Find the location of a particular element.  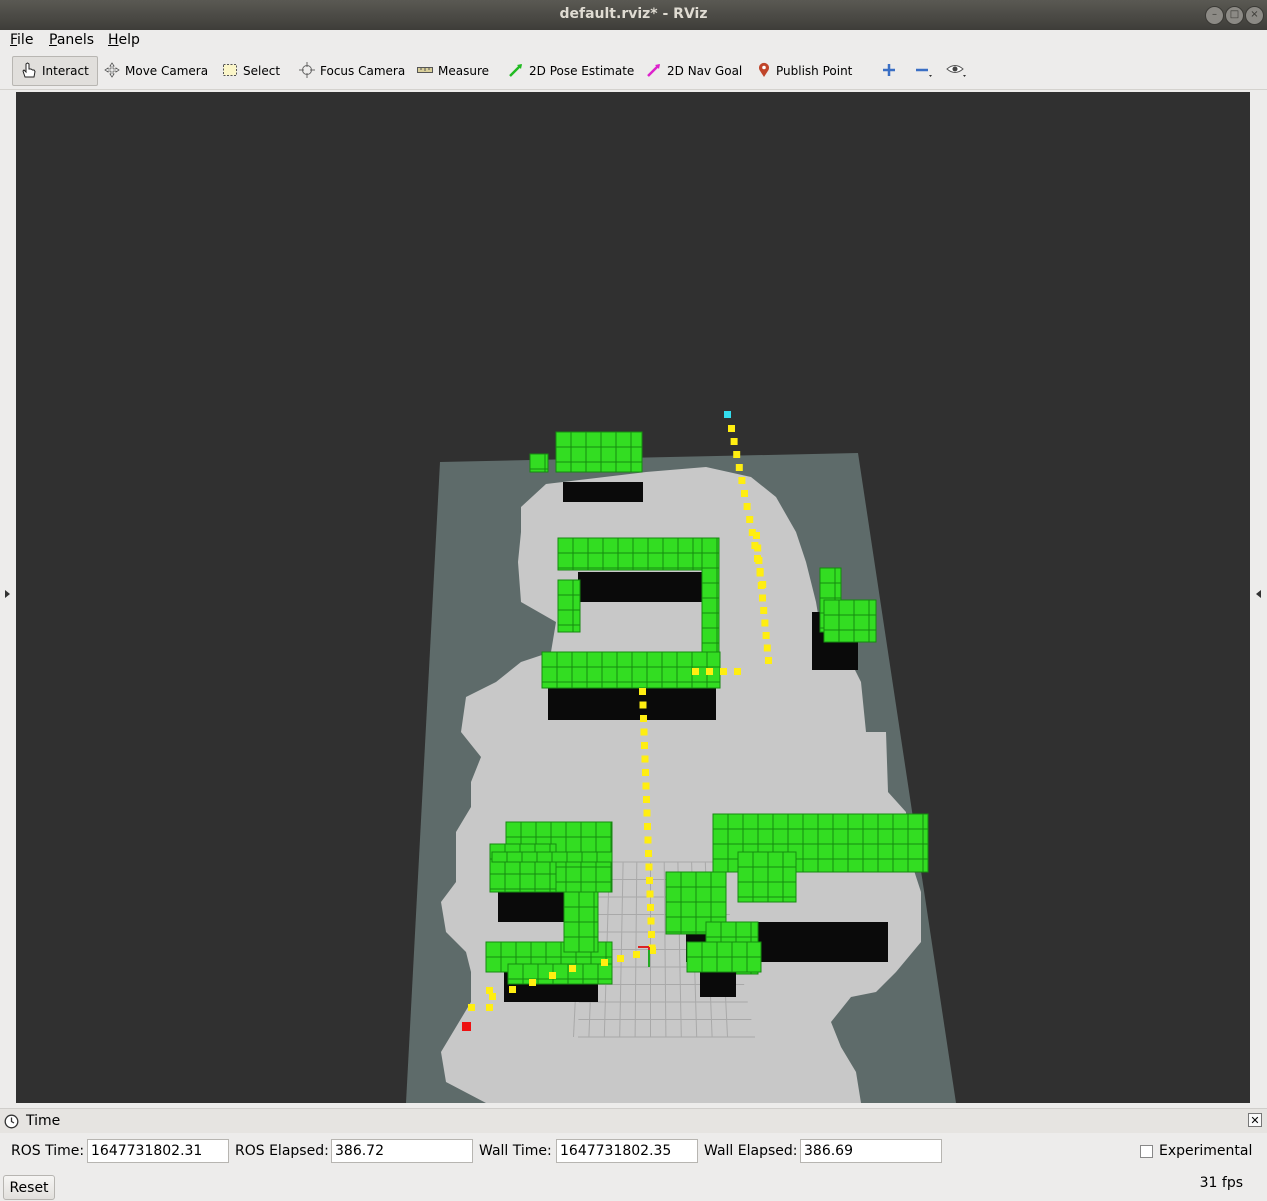

menu-file: File is located at coordinates (21, 40).